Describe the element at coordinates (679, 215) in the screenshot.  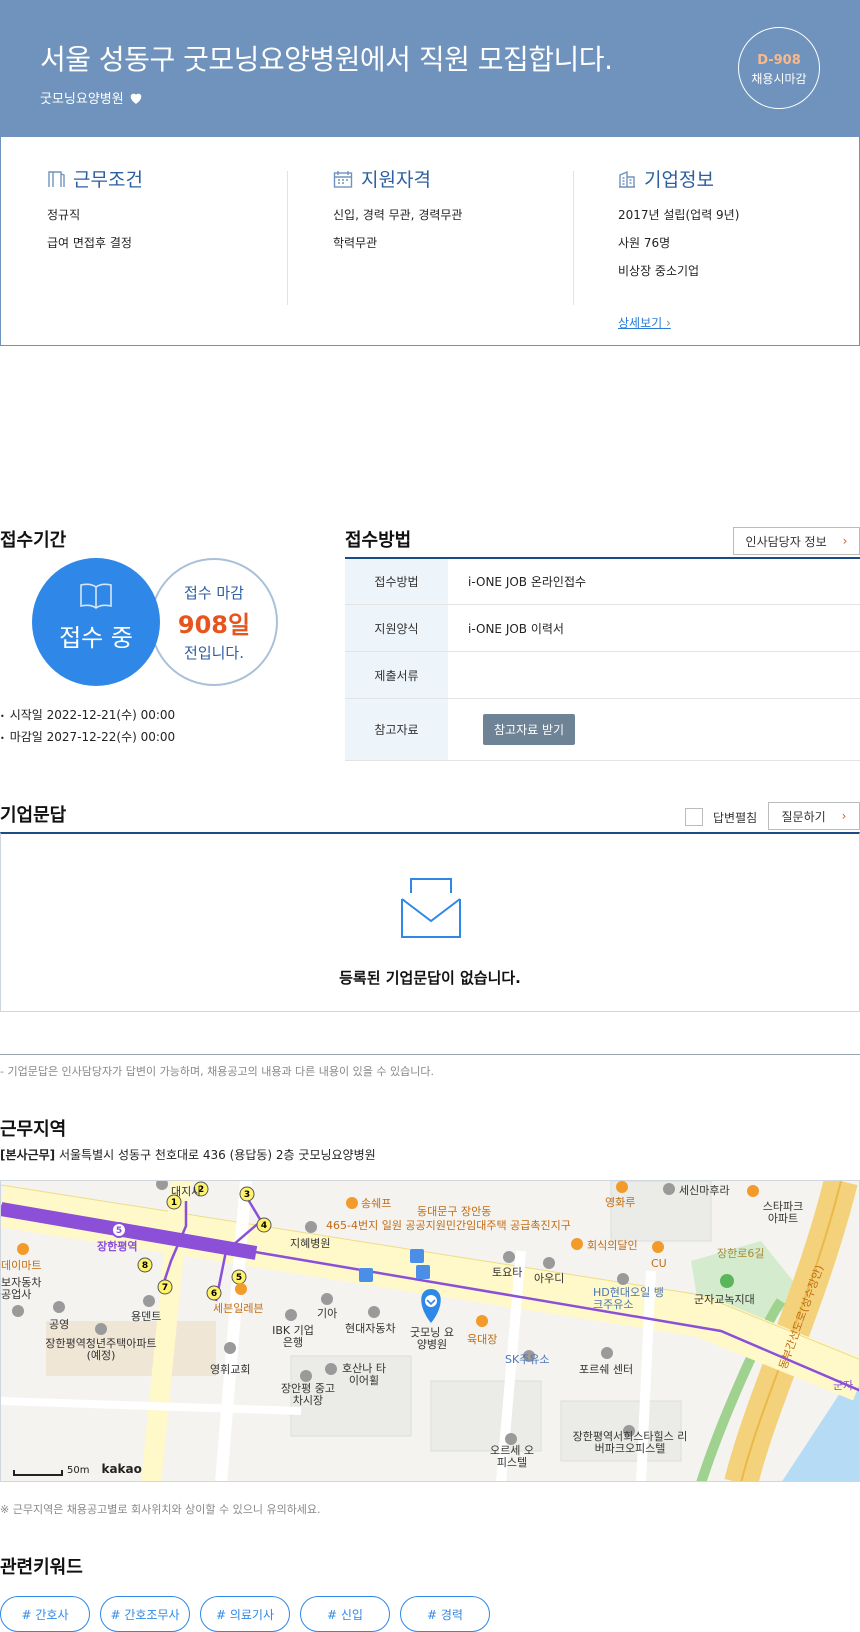
I see `company-founded: 2017년 설립(업력 9년)` at that location.